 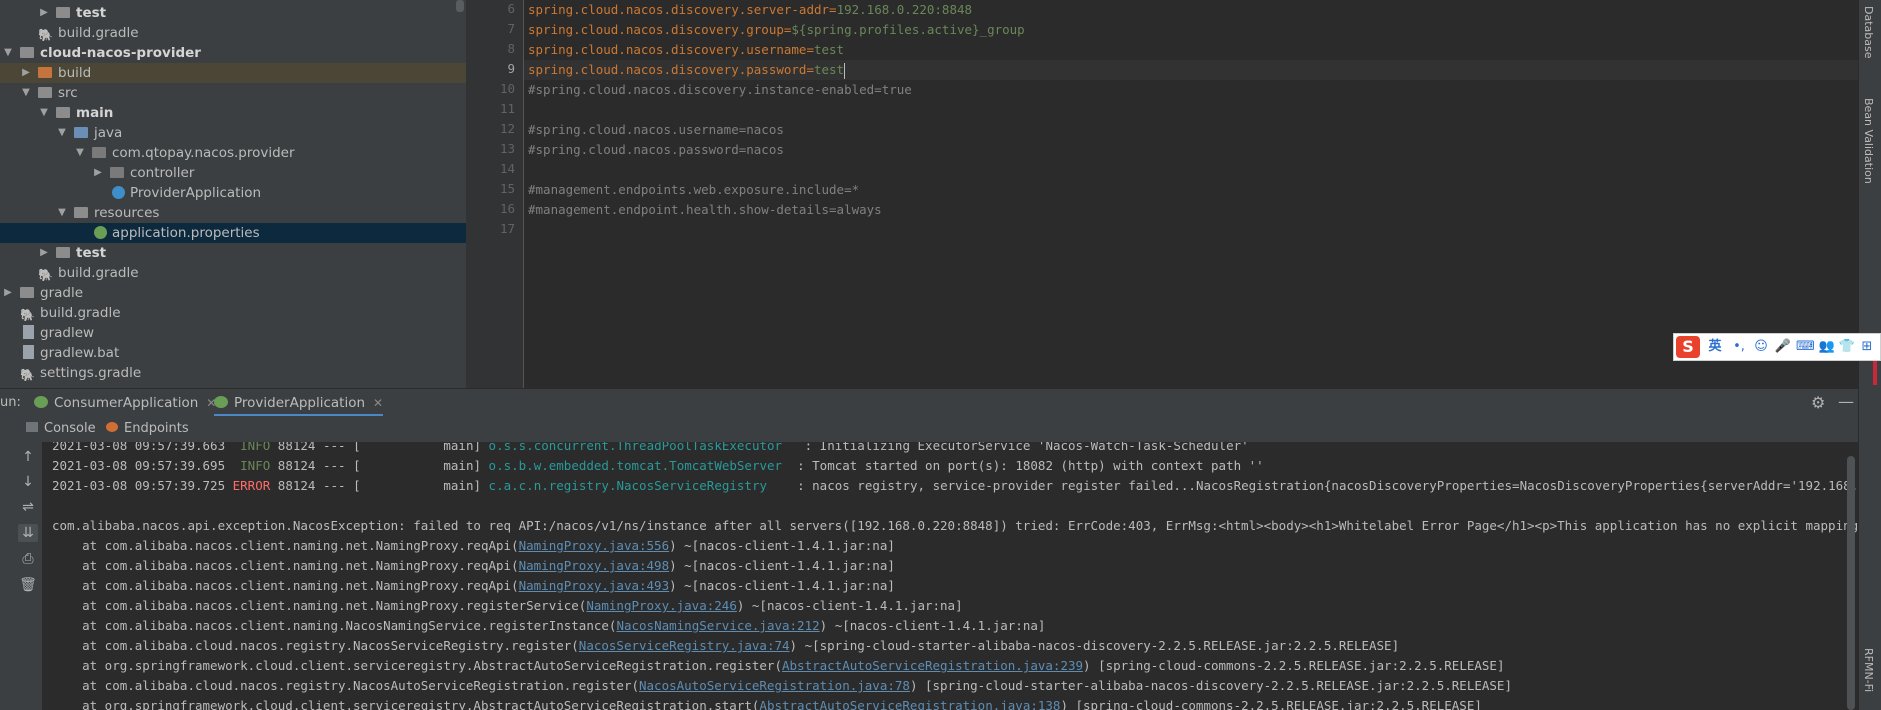 I want to click on soft-wrap-icon: ⇌, so click(x=28, y=507).